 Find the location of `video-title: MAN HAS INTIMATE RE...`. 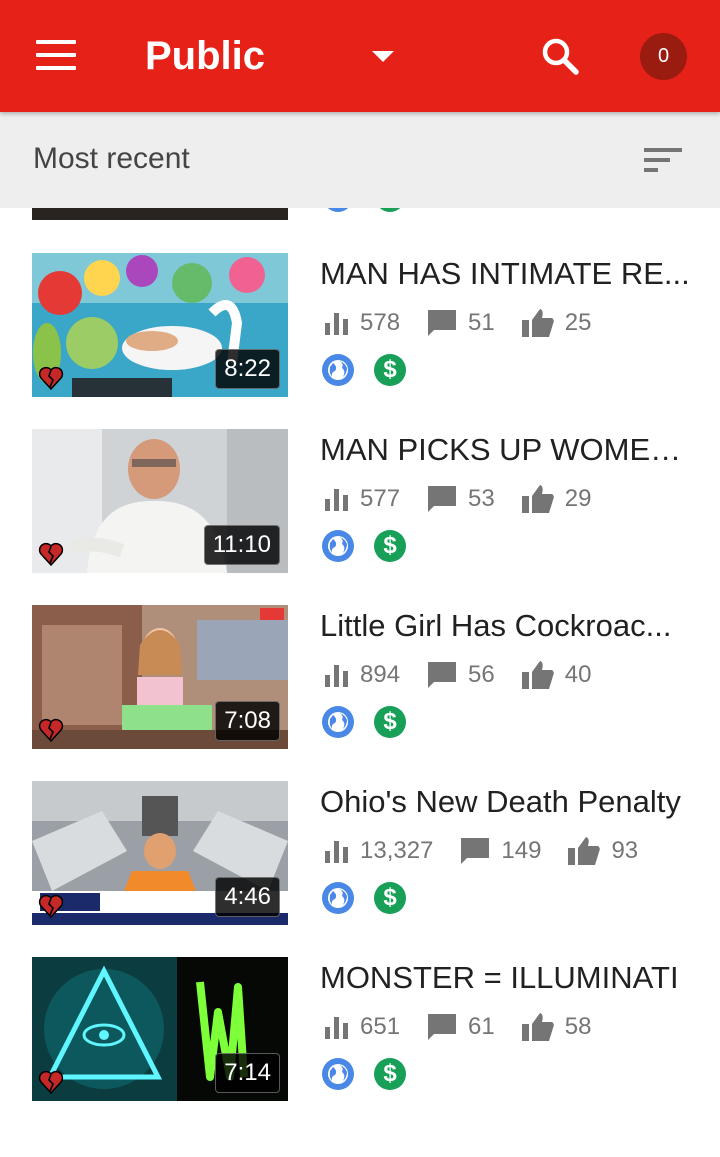

video-title: MAN HAS INTIMATE RE... is located at coordinates (505, 274).